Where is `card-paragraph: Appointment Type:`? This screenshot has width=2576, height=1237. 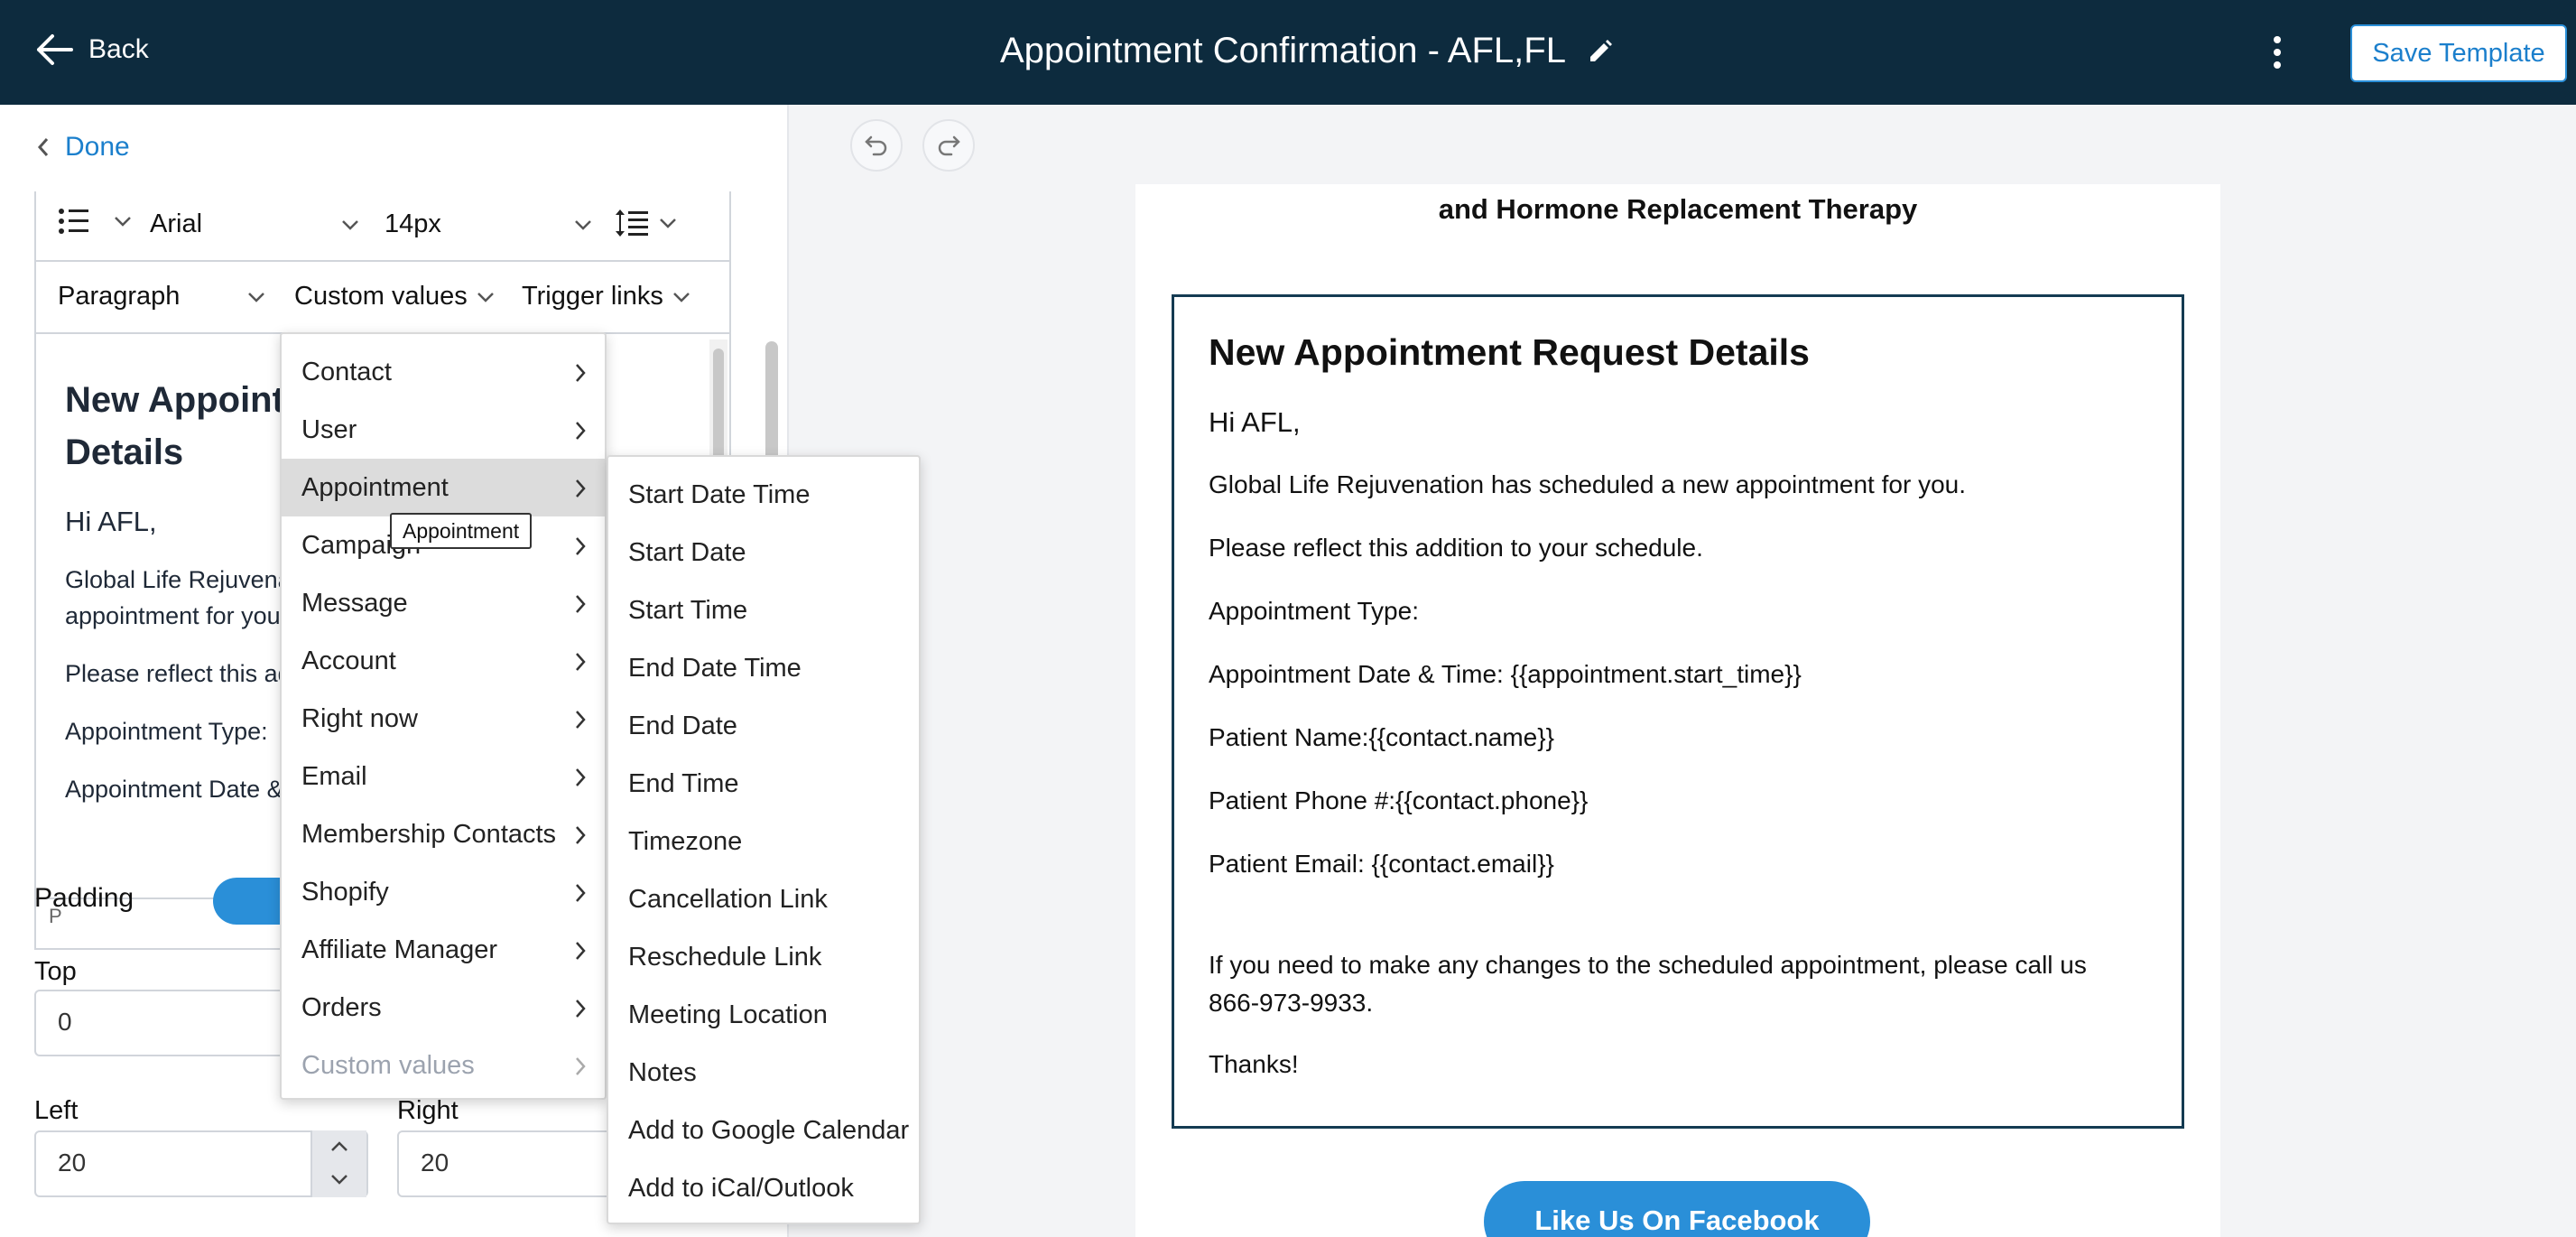
card-paragraph: Appointment Type: is located at coordinates (1314, 611).